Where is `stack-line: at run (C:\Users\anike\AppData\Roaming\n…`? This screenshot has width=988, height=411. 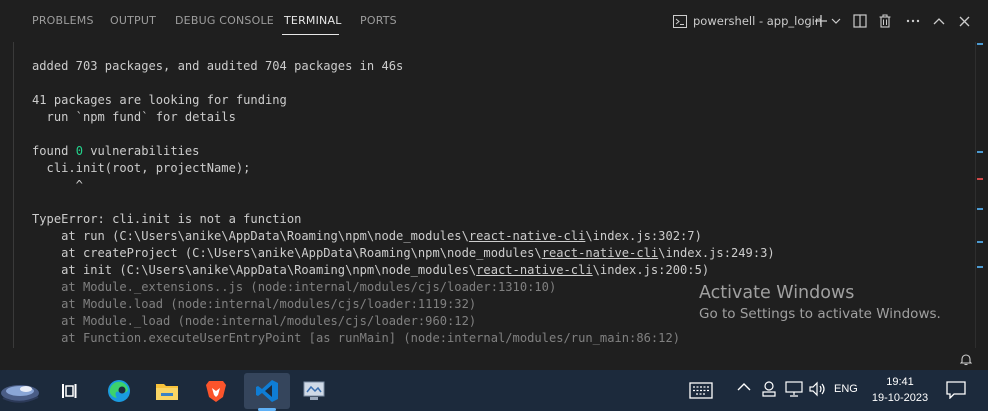 stack-line: at run (C:\Users\anike\AppData\Roaming\n… is located at coordinates (502, 236).